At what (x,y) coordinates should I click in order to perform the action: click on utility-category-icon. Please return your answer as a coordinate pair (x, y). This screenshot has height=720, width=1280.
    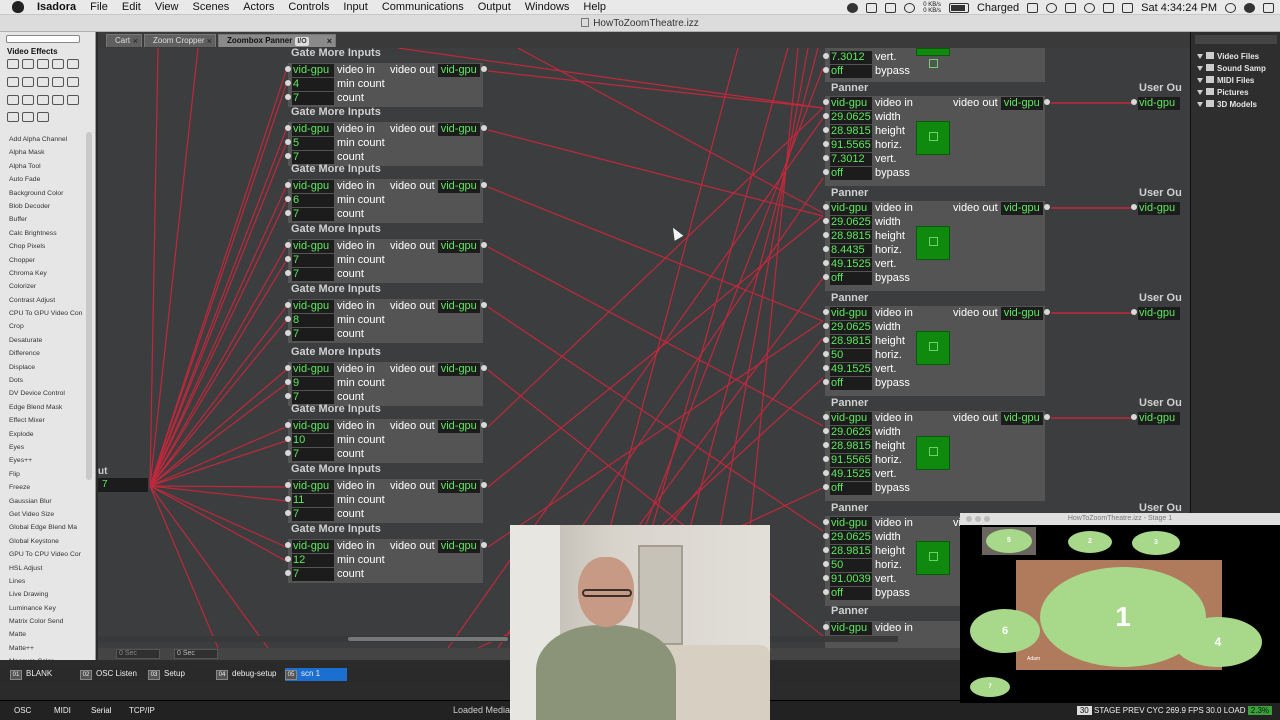
    Looking at the image, I should click on (73, 82).